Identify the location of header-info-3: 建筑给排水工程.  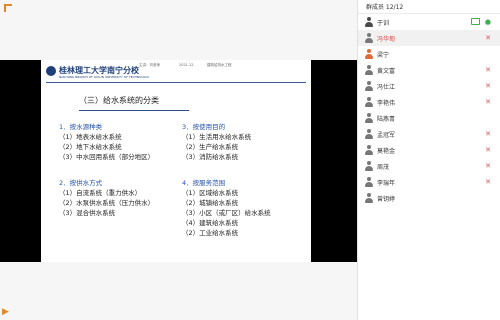
(219, 65).